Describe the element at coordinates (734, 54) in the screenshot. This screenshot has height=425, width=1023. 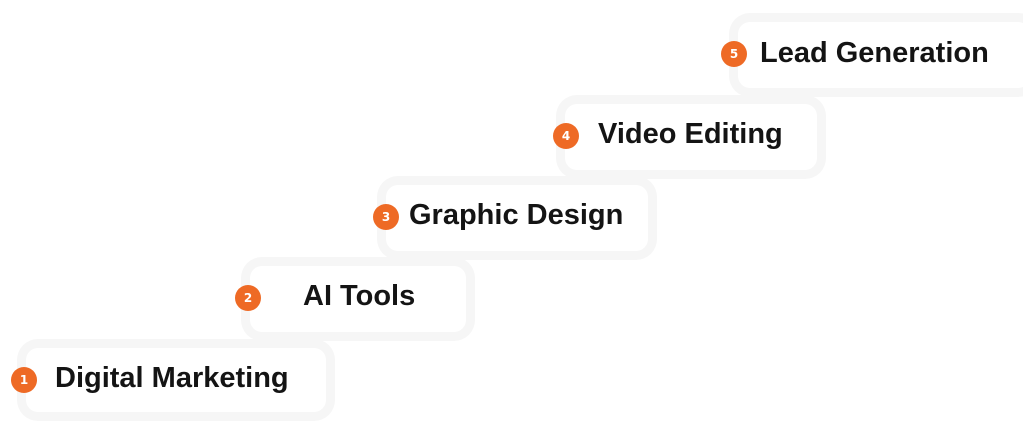
I see `step-number-badge: 5` at that location.